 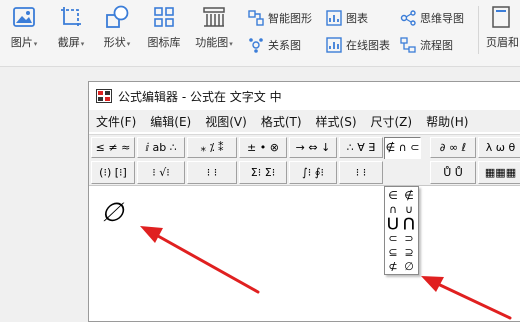 I want to click on mind-map-button: 思维导图, so click(x=432, y=18).